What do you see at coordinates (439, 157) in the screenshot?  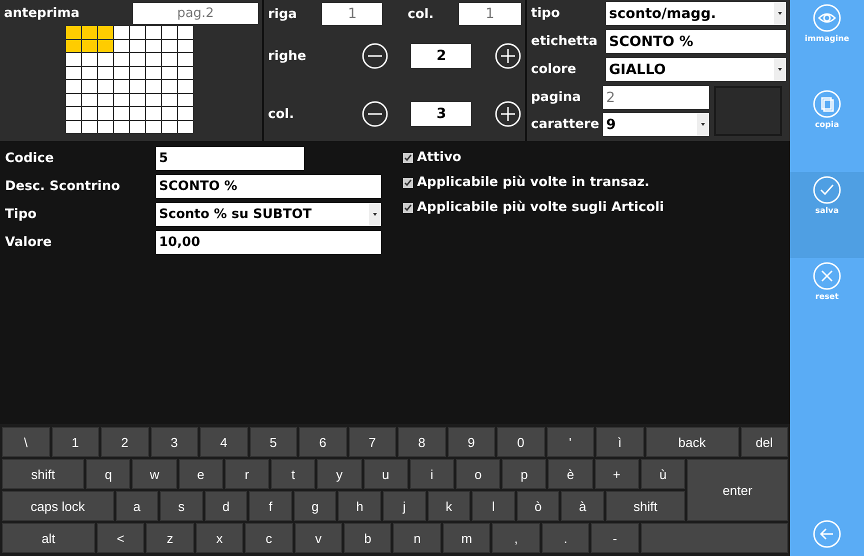 I see `checkbox-label: Attivo` at bounding box center [439, 157].